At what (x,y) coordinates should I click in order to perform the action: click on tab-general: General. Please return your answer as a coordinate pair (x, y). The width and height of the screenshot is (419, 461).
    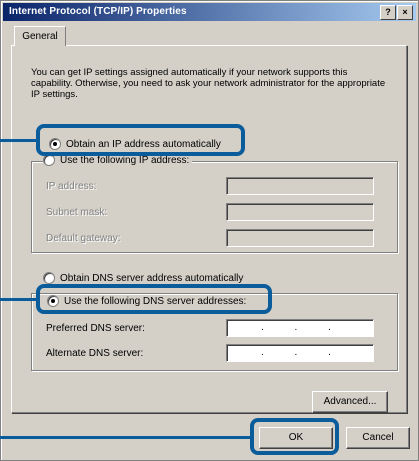
    Looking at the image, I should click on (40, 36).